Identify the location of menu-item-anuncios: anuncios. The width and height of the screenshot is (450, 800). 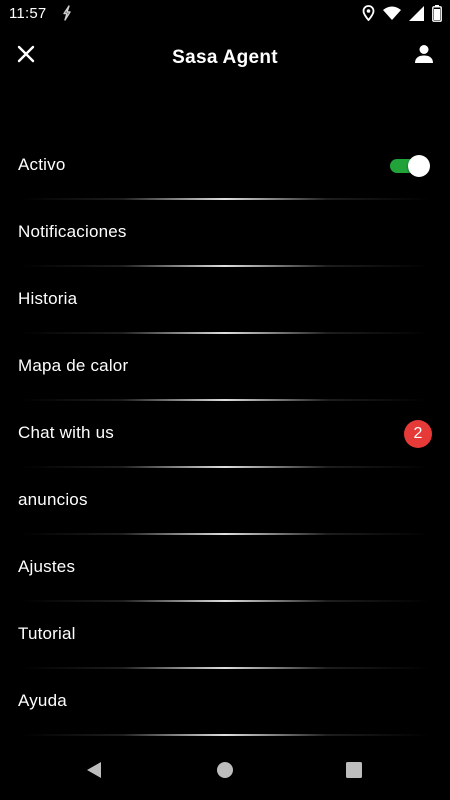
(225, 501).